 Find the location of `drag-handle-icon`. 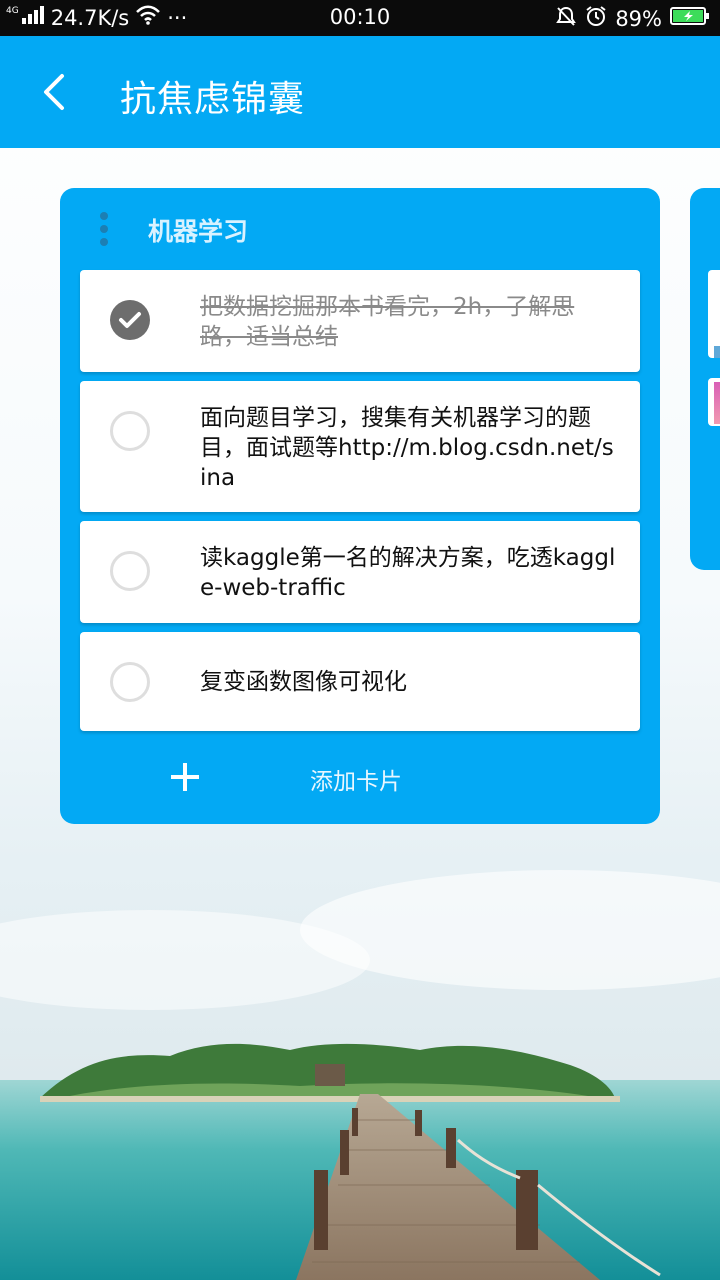

drag-handle-icon is located at coordinates (104, 229).